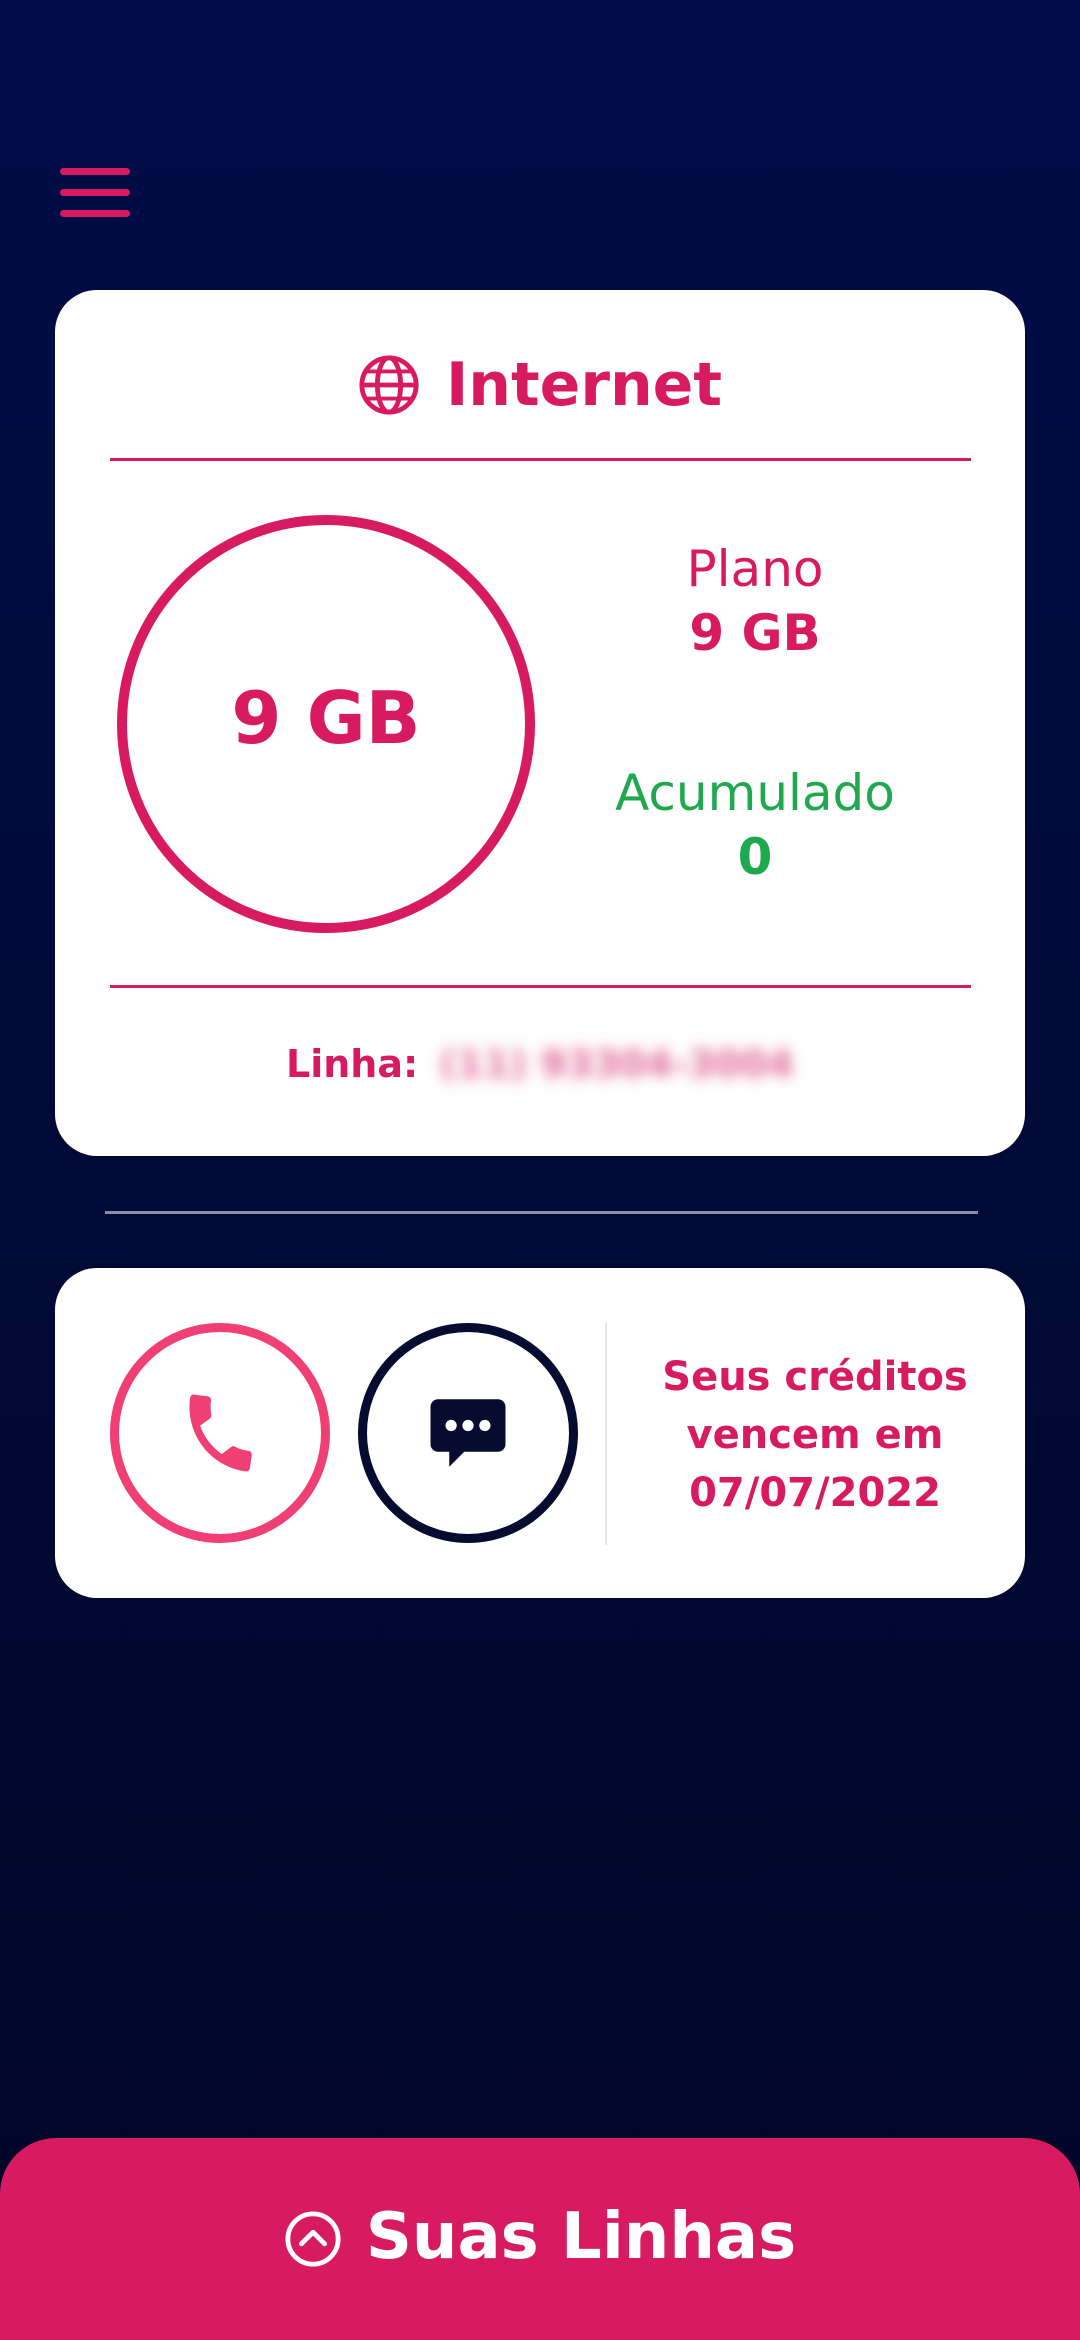 Image resolution: width=1080 pixels, height=2340 pixels. I want to click on line-number: (11) 93304-3004, so click(616, 1064).